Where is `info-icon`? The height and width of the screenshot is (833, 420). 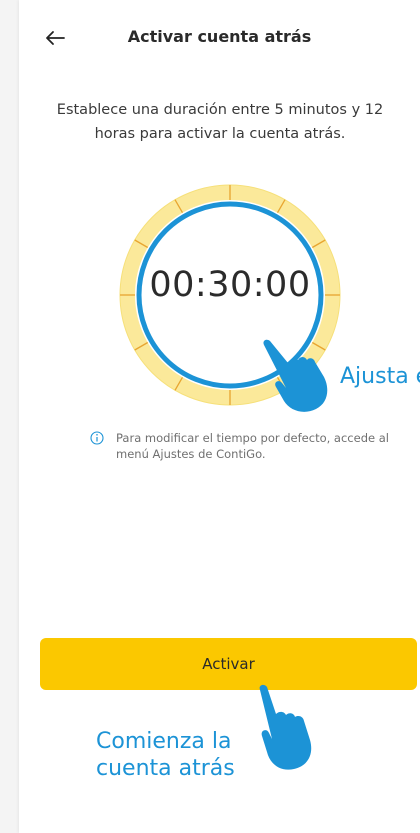 info-icon is located at coordinates (97, 438).